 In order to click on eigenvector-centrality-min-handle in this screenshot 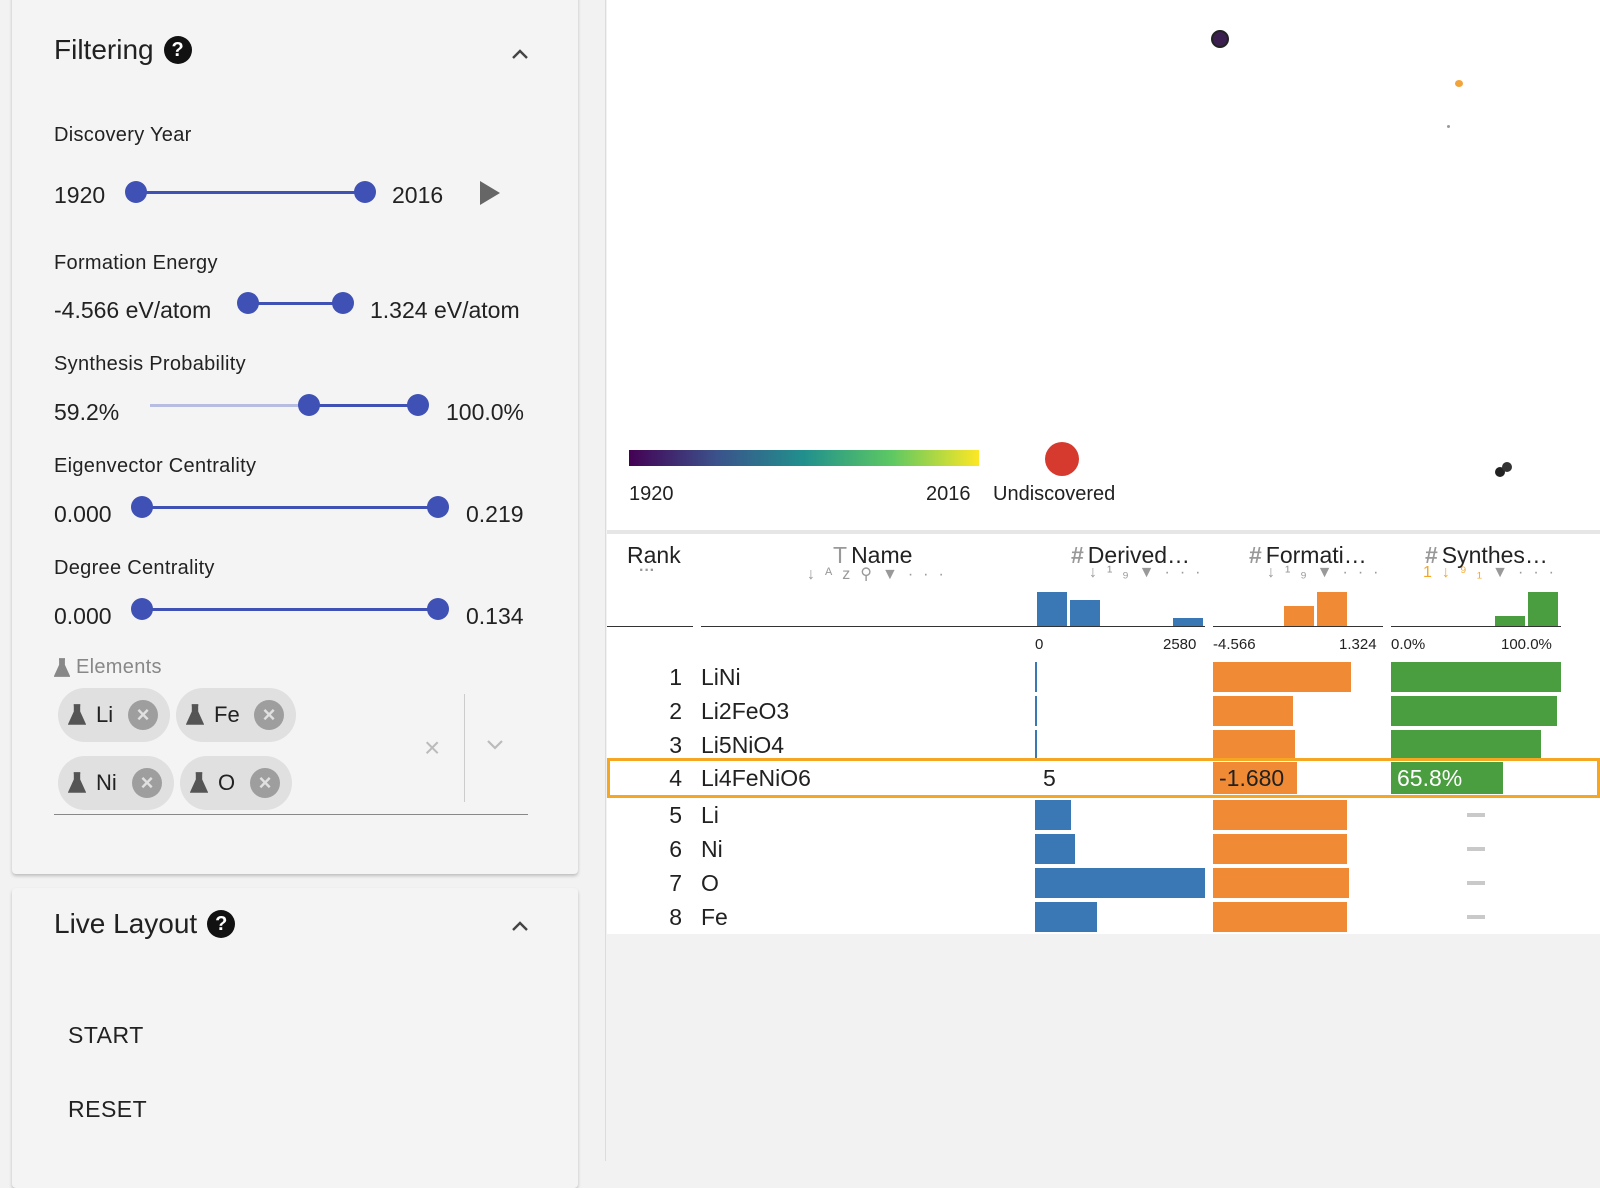, I will do `click(142, 507)`.